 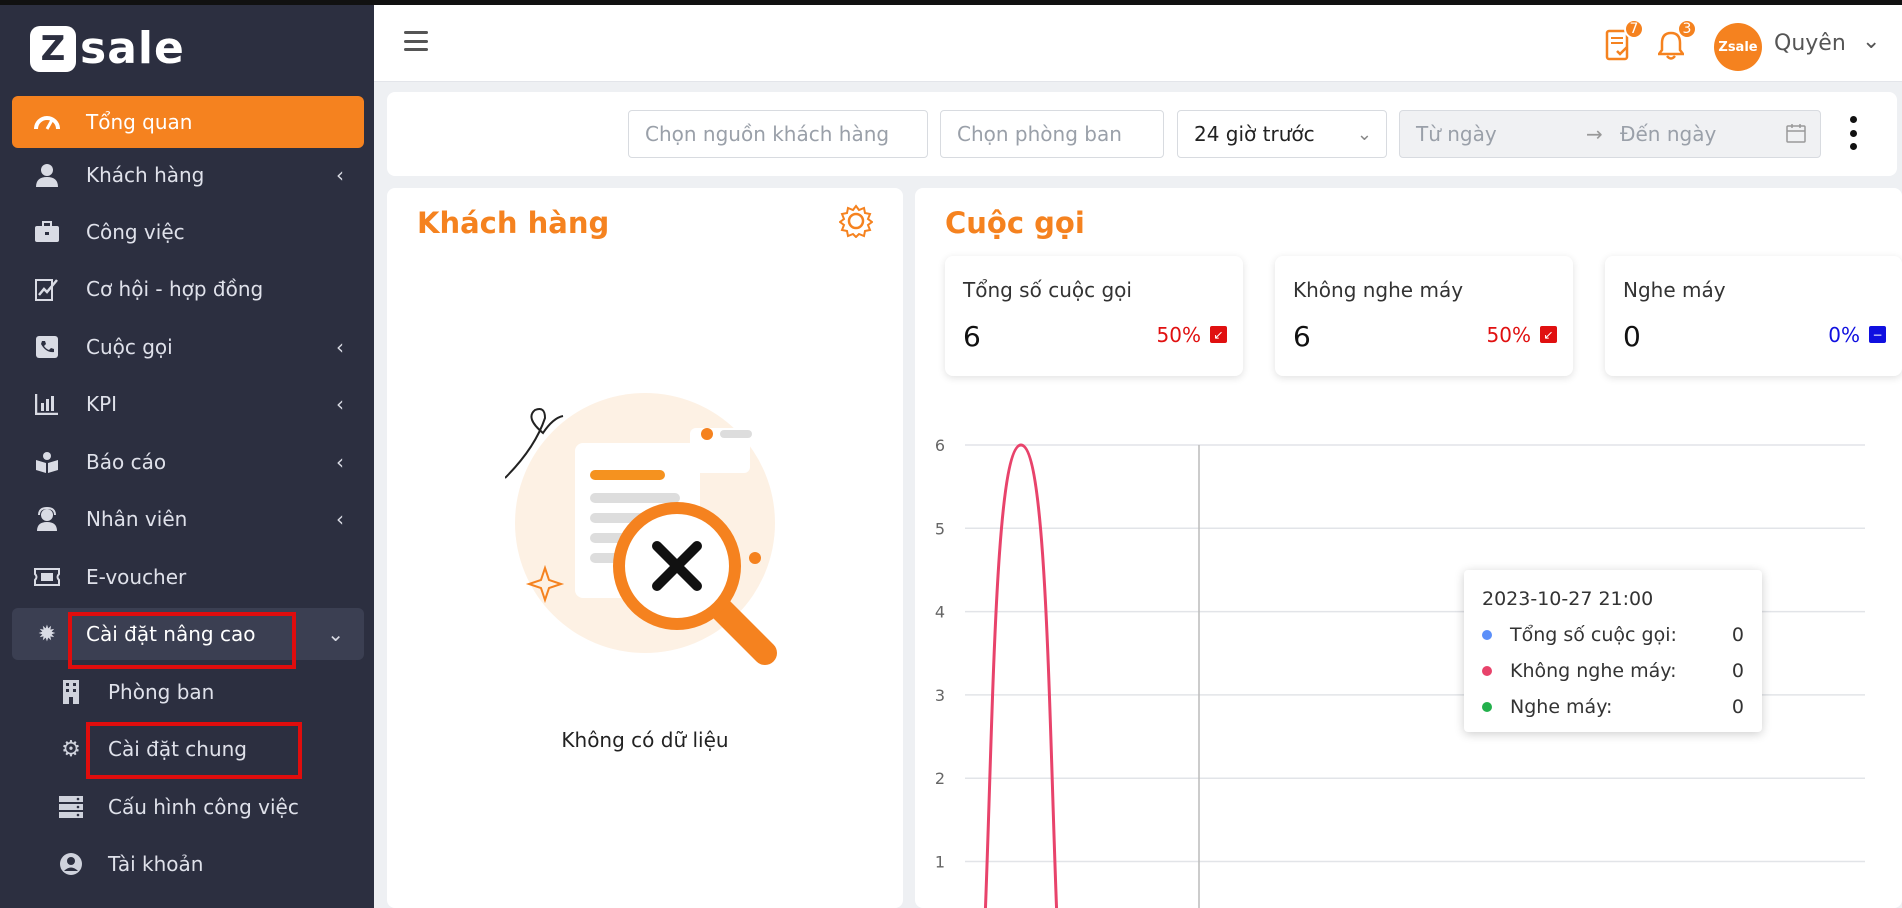 I want to click on sidebar-subitem-account: Tài khoản, so click(x=188, y=864).